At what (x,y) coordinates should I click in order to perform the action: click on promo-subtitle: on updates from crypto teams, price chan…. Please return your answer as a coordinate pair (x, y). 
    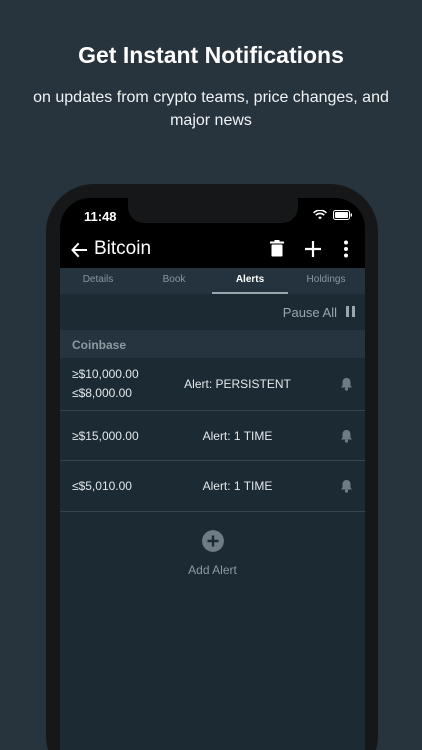
    Looking at the image, I should click on (211, 109).